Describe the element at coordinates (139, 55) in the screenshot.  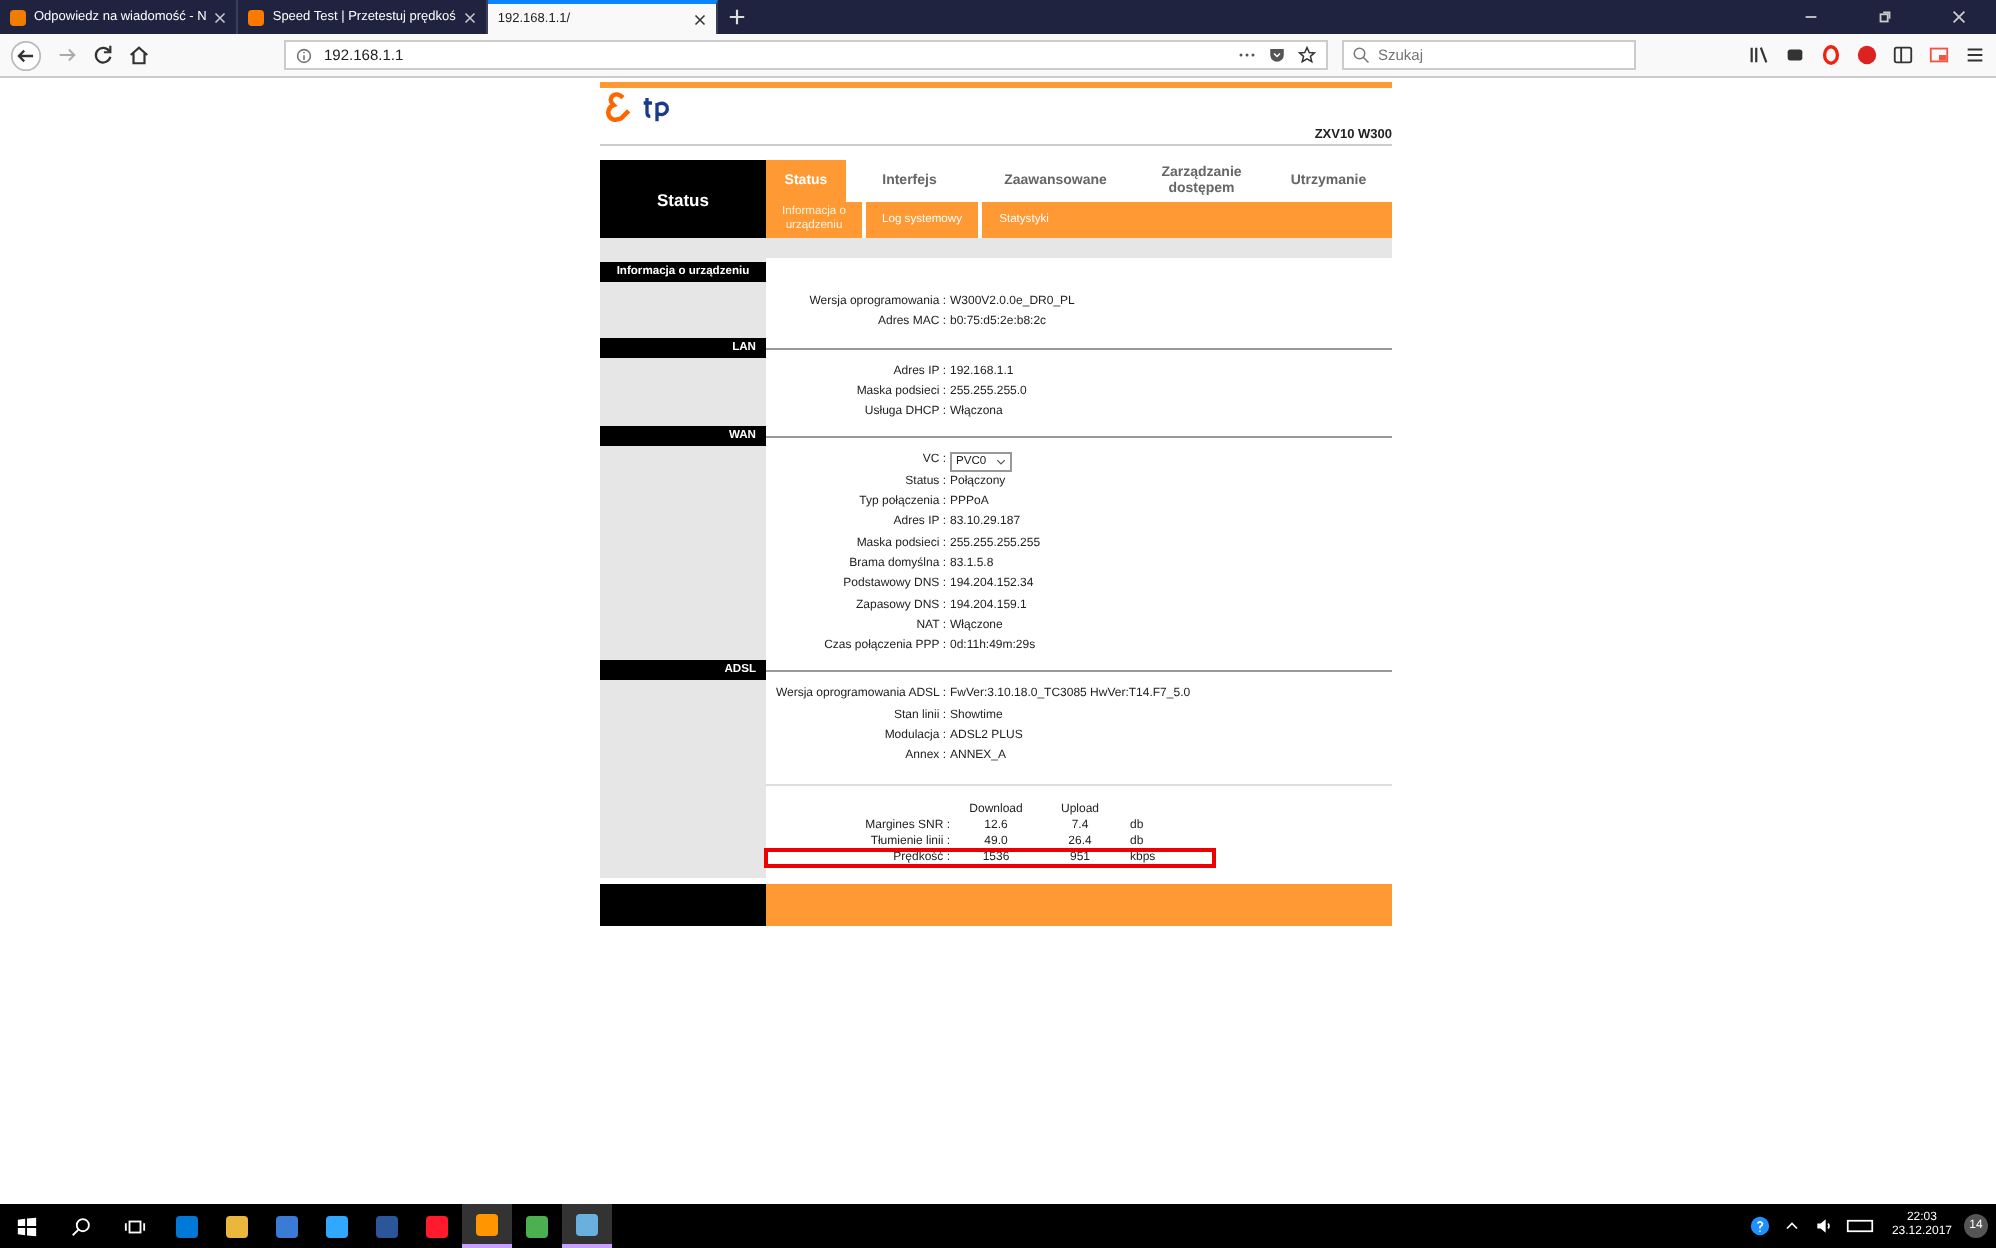
I see `home-icon` at that location.